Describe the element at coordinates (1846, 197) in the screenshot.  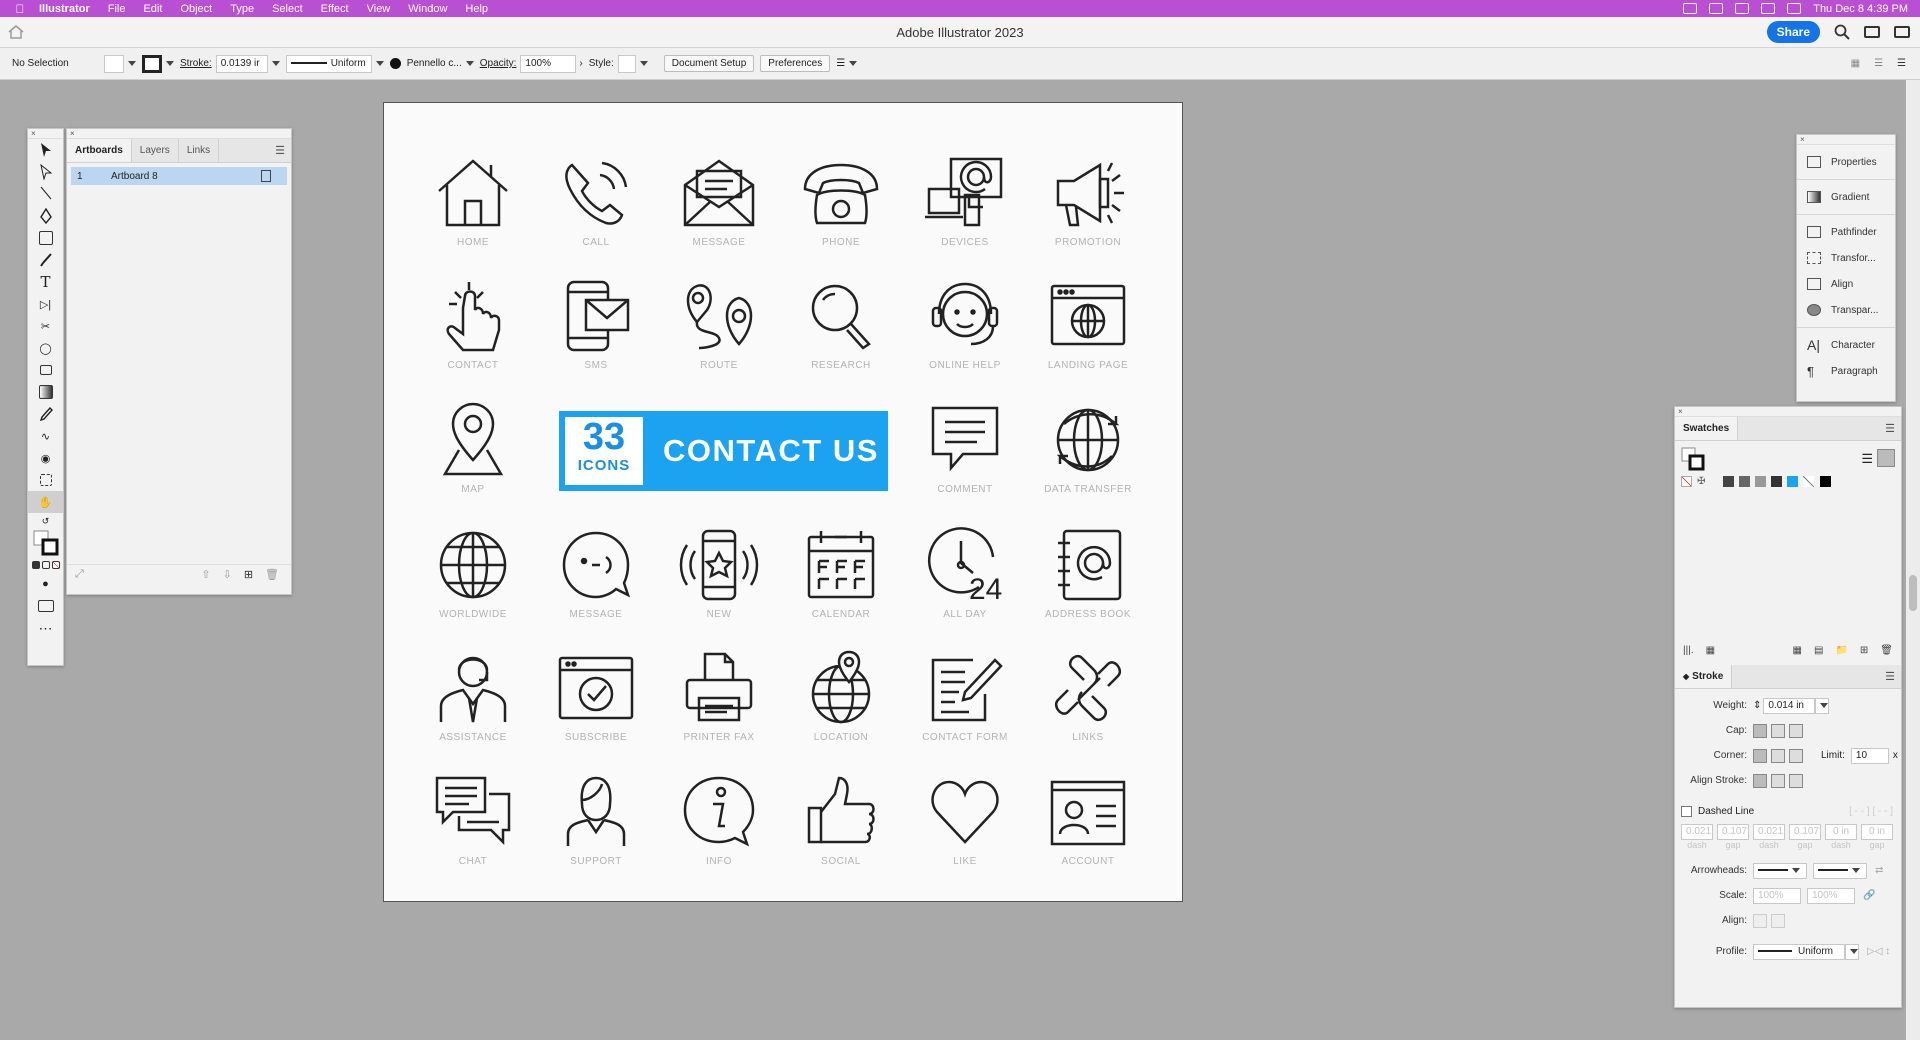
I see `dock-gradient: Gradient` at that location.